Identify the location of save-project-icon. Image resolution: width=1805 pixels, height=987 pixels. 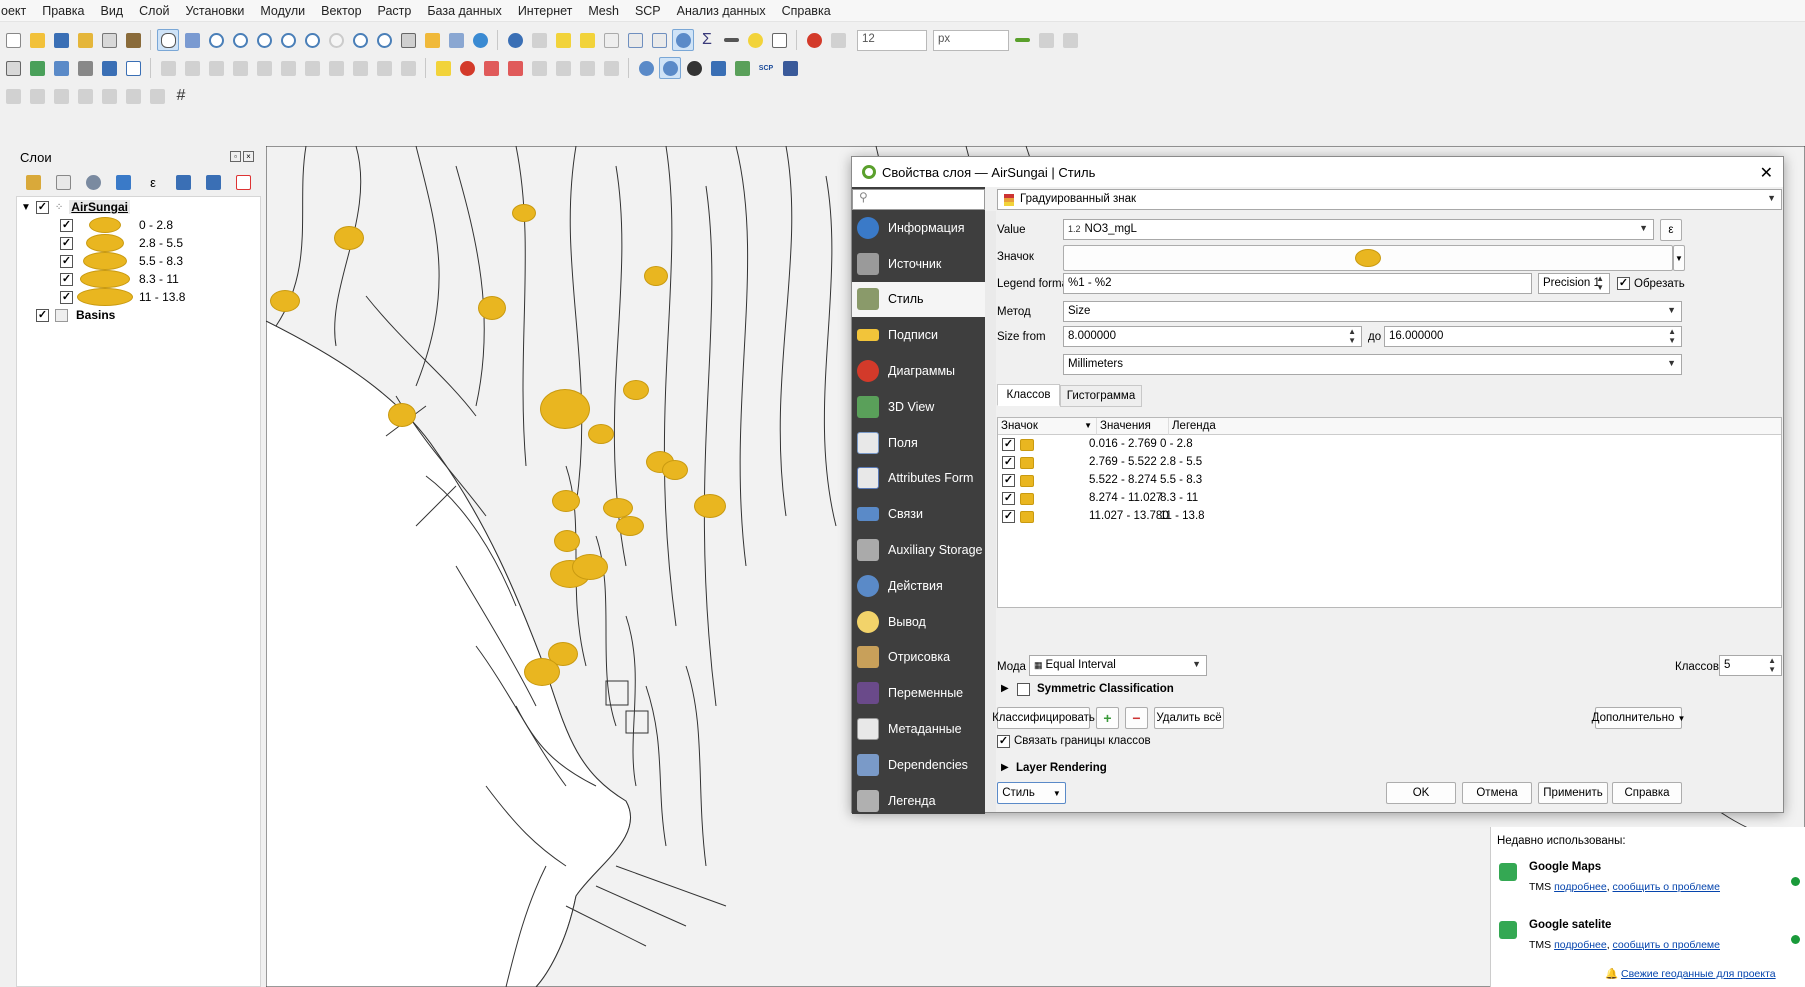
(61, 40).